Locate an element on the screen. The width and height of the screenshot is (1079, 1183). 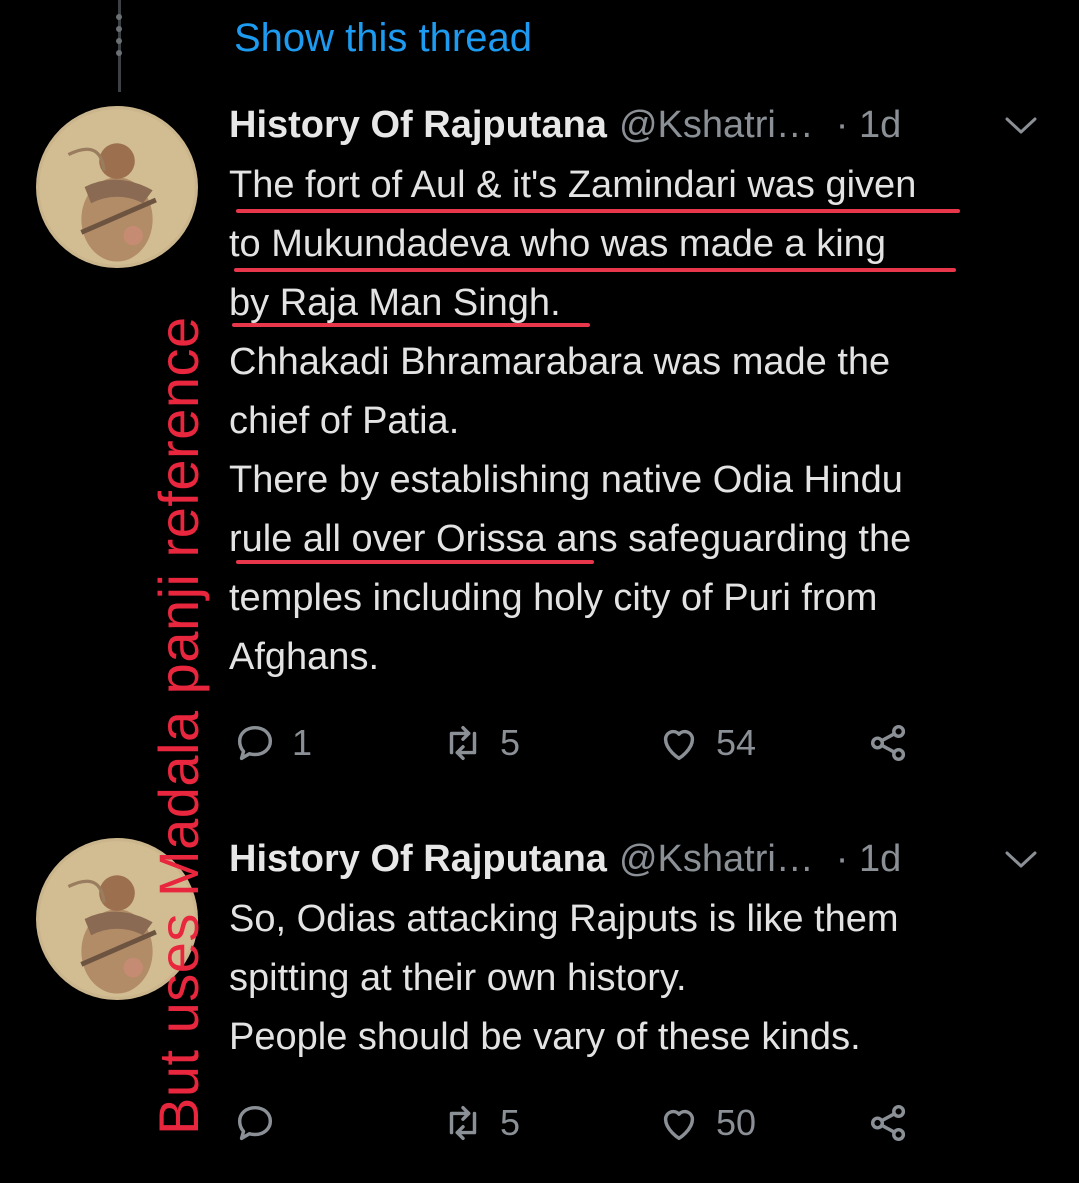
avatar-image is located at coordinates (117, 187).